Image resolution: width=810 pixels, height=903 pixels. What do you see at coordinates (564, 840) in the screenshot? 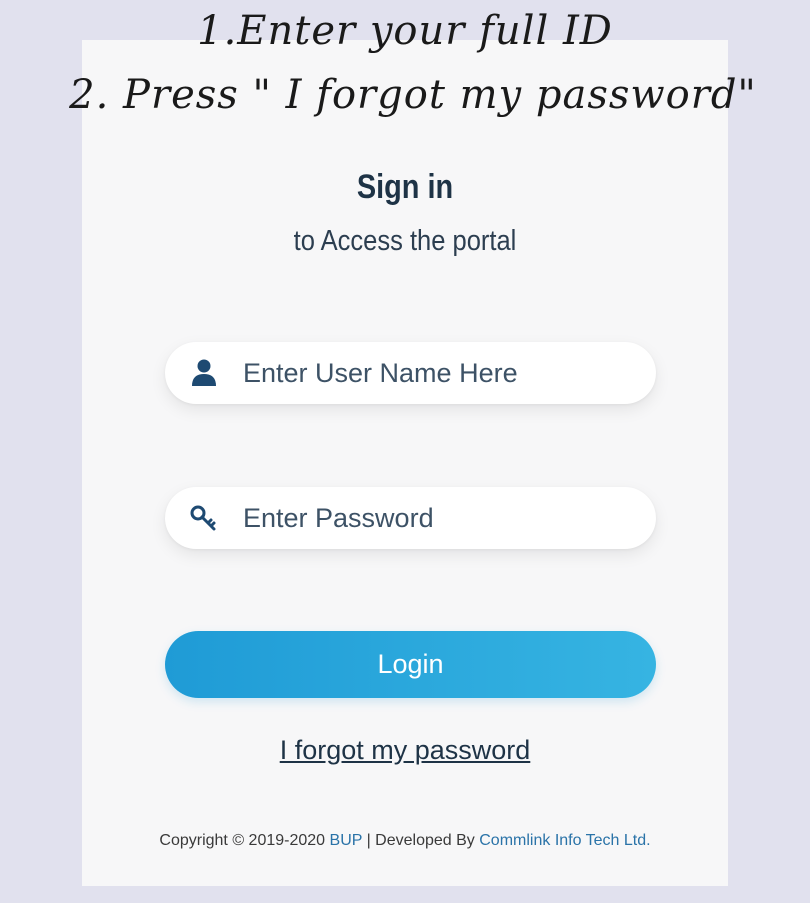
I see `footer-developer-link: Commlink Info Tech Ltd.` at bounding box center [564, 840].